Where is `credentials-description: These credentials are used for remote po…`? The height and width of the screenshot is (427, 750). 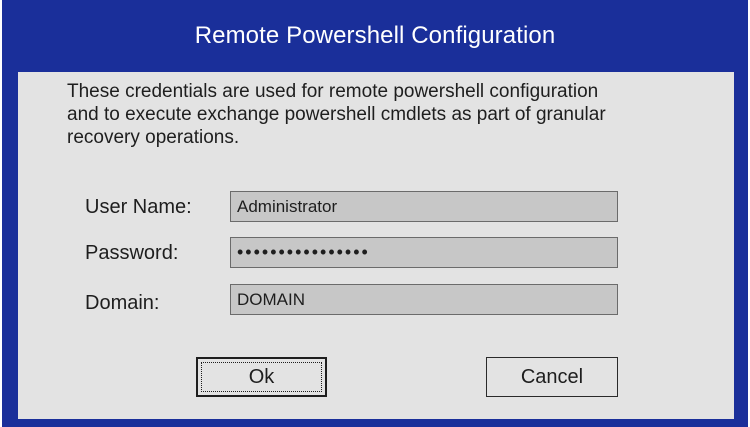
credentials-description: These credentials are used for remote po… is located at coordinates (336, 114).